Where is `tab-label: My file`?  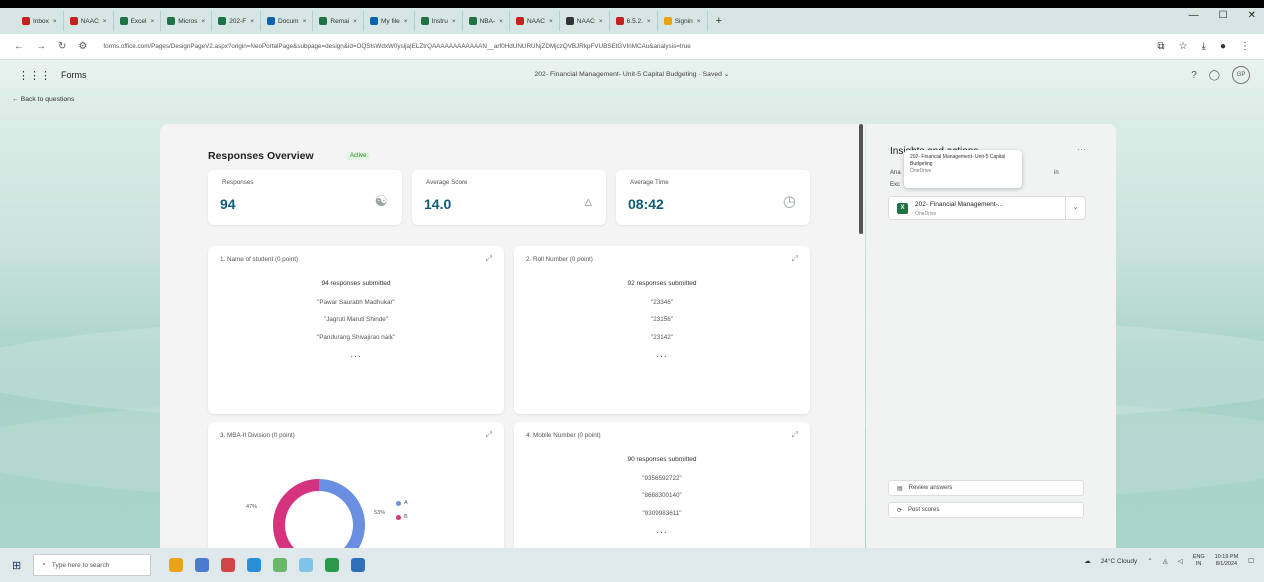 tab-label: My file is located at coordinates (390, 21).